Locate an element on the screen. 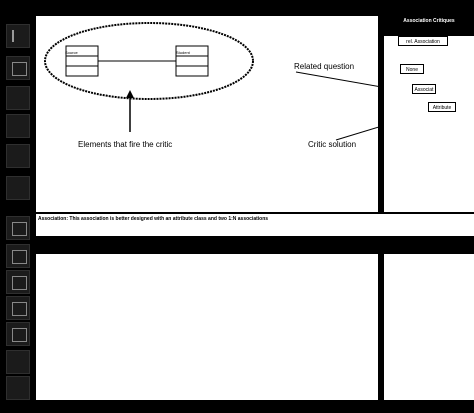  critic-action-button: rel. Association is located at coordinates (423, 41).